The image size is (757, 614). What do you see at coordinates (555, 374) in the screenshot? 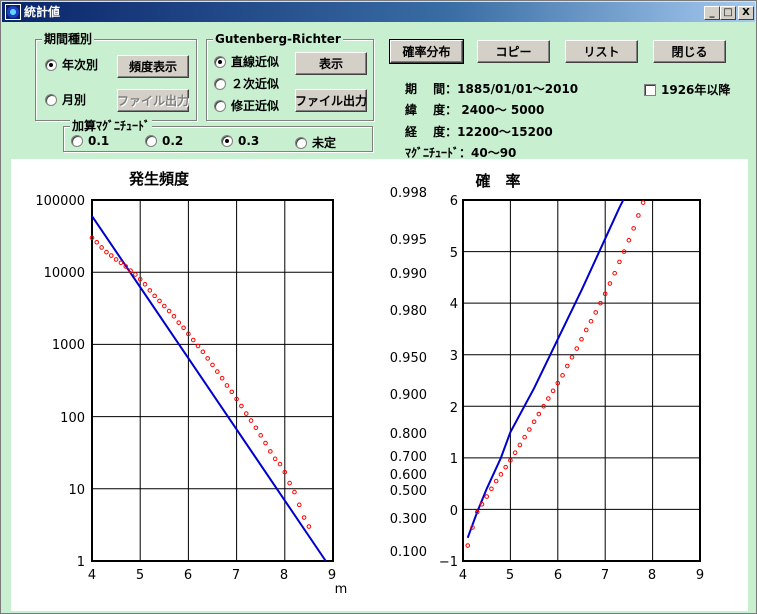
I see `probability-chart-series` at bounding box center [555, 374].